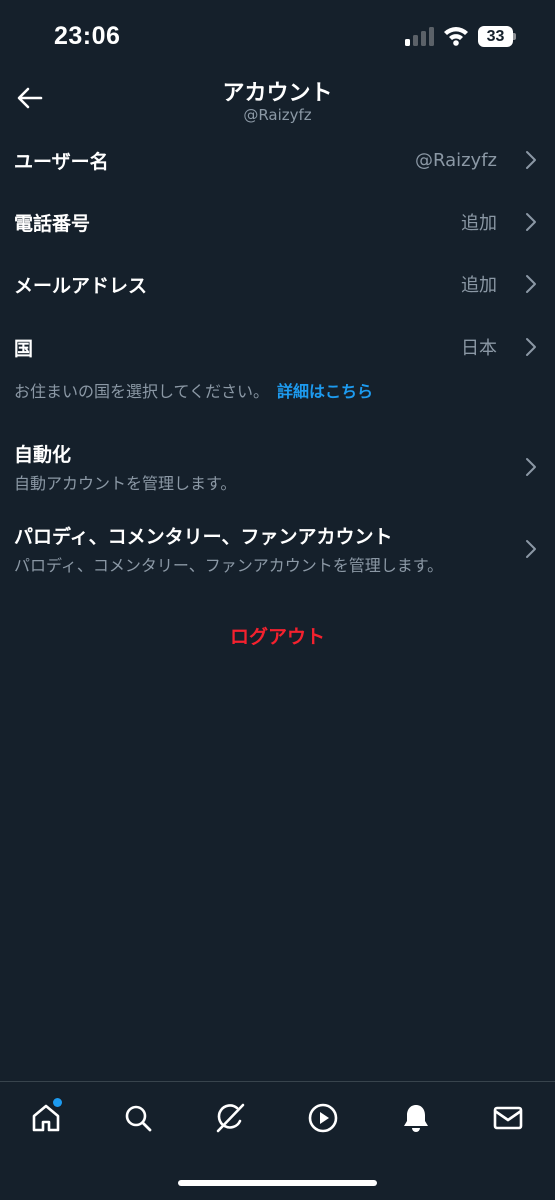  I want to click on parody-title: パロディ、コメンタリー、ファンアカウント, so click(203, 537).